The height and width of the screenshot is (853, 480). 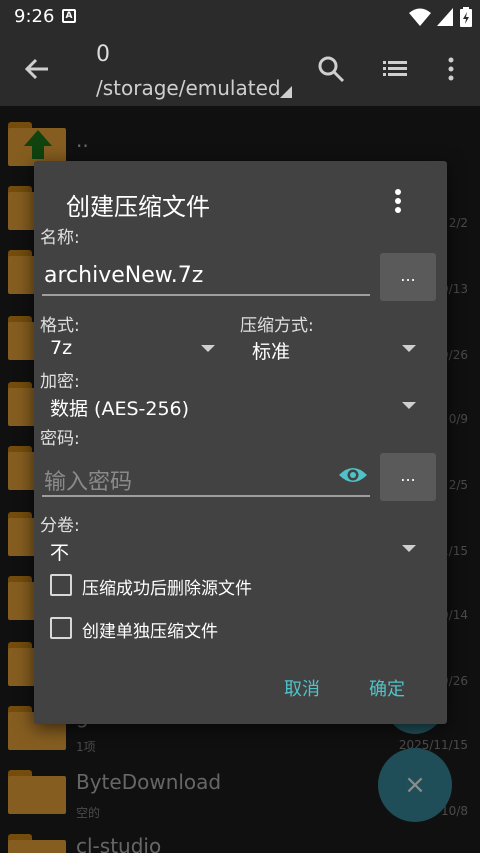 I want to click on overflow-menu-icon, so click(x=451, y=69).